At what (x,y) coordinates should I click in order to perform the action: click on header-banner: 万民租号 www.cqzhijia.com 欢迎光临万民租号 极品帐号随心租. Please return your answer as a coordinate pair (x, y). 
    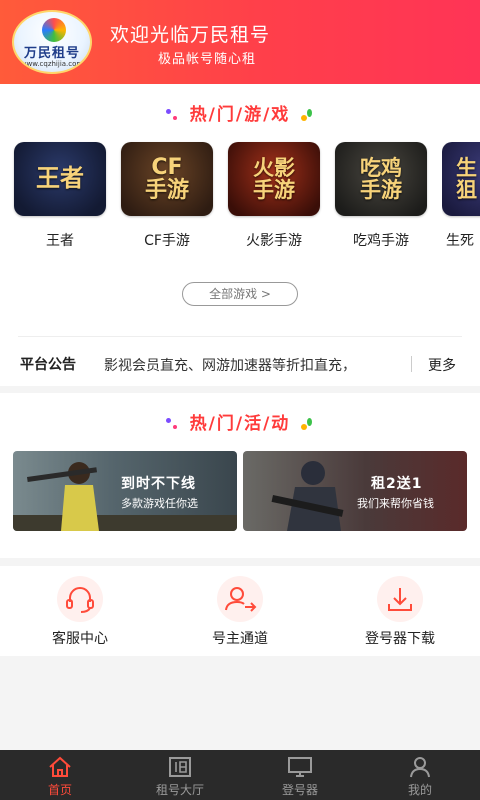
    Looking at the image, I should click on (240, 42).